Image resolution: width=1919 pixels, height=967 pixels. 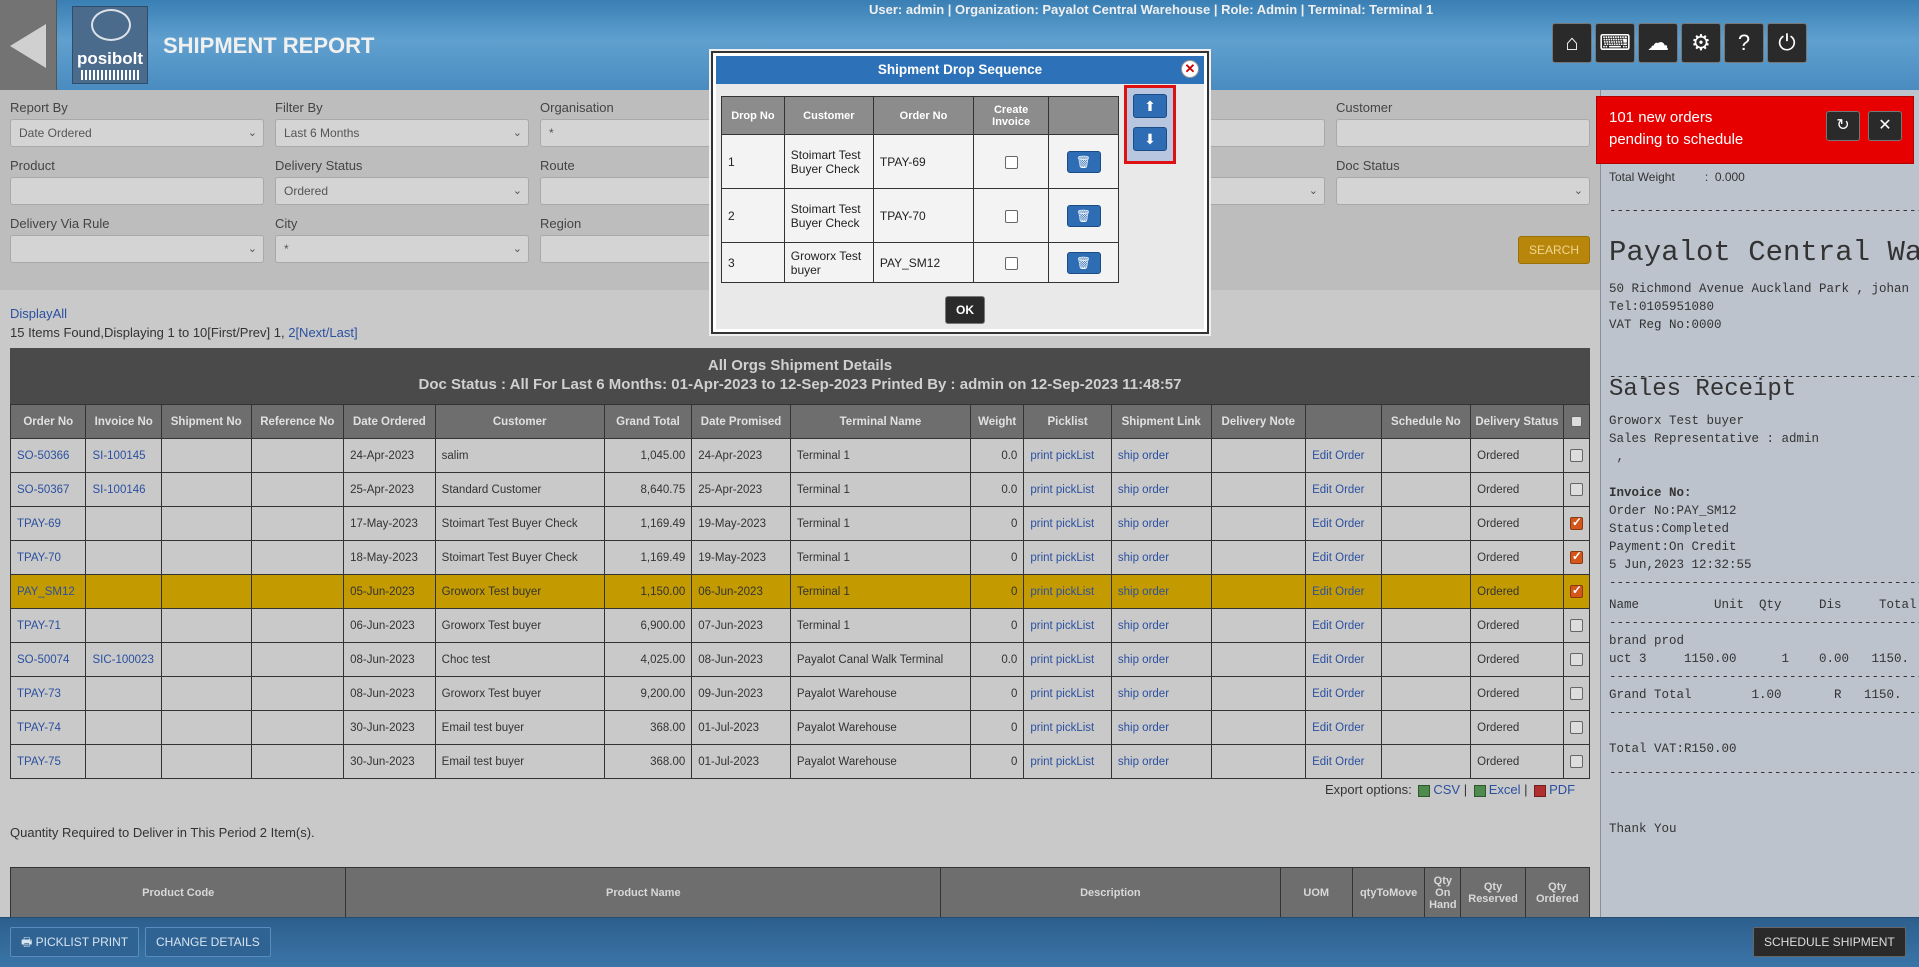 I want to click on move-up-icon: ⬆, so click(x=1150, y=106).